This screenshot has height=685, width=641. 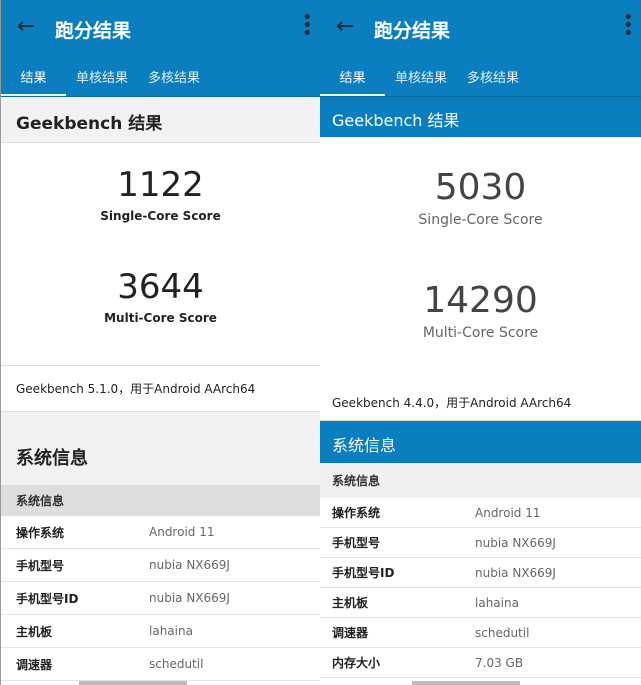 What do you see at coordinates (480, 403) in the screenshot?
I see `version-text: Geekbench 4.4.0，用于Android AArch64` at bounding box center [480, 403].